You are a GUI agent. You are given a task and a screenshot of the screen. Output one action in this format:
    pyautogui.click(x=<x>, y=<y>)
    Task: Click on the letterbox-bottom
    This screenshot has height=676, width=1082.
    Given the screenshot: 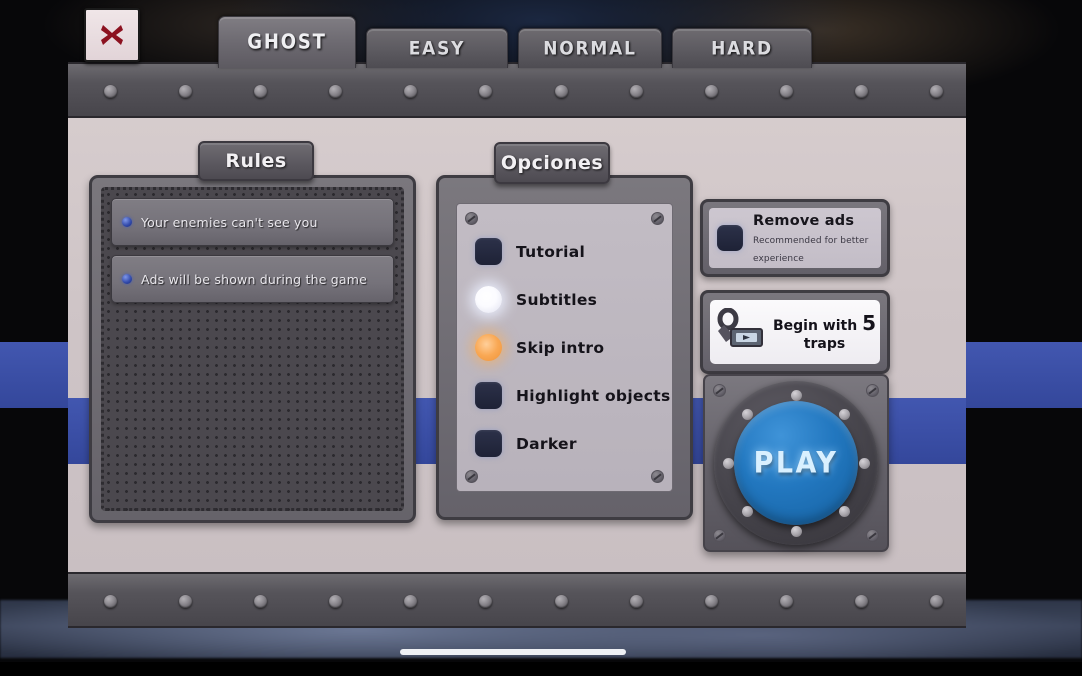 What is the action you would take?
    pyautogui.click(x=541, y=669)
    